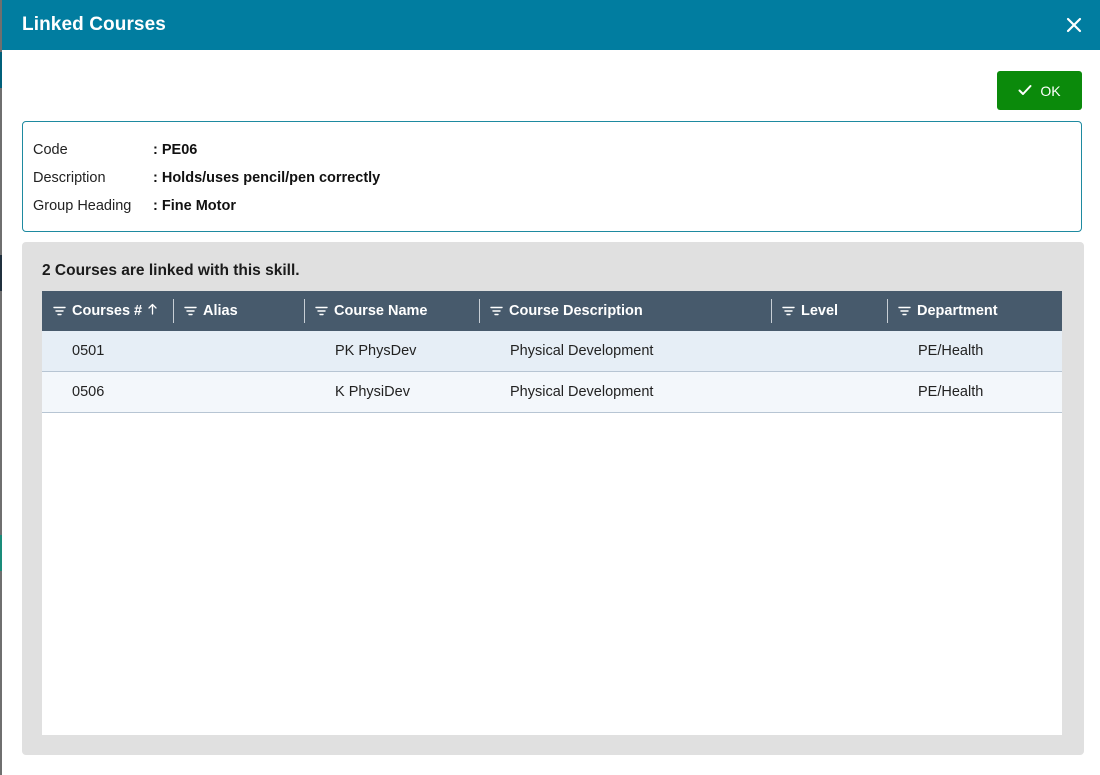  What do you see at coordinates (88, 351) in the screenshot?
I see `cell-course-no: 0501` at bounding box center [88, 351].